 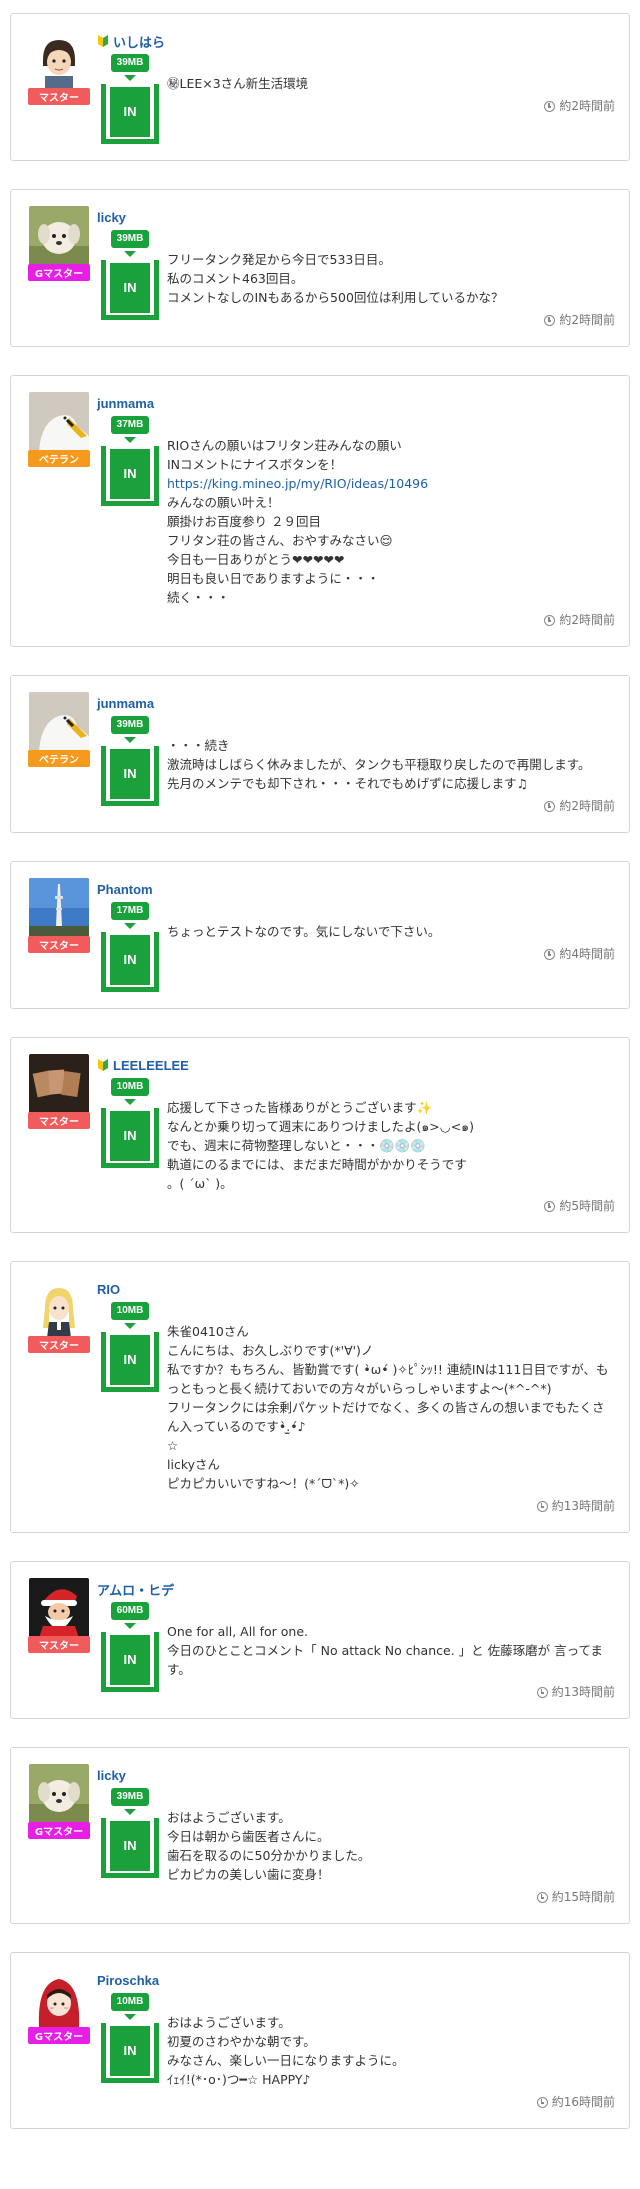 What do you see at coordinates (130, 1087) in the screenshot?
I see `data-amount-label: 10MB` at bounding box center [130, 1087].